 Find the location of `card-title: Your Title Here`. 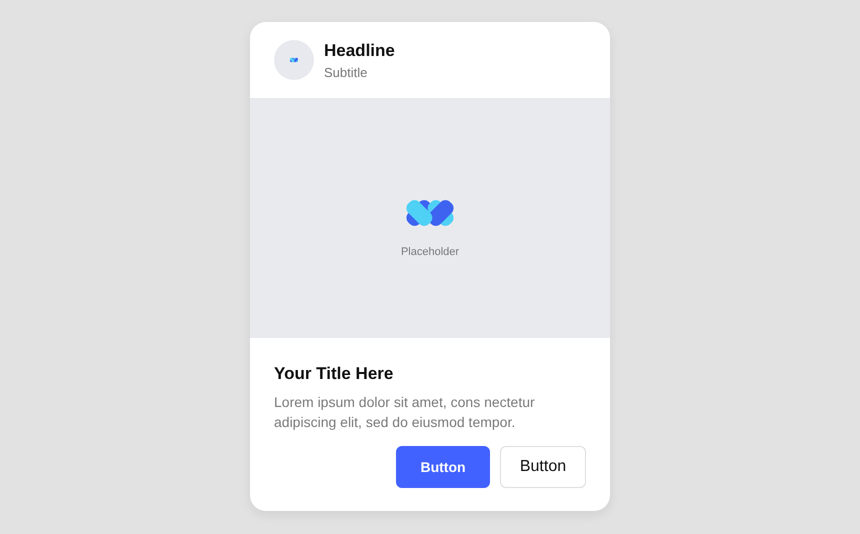

card-title: Your Title Here is located at coordinates (334, 374).